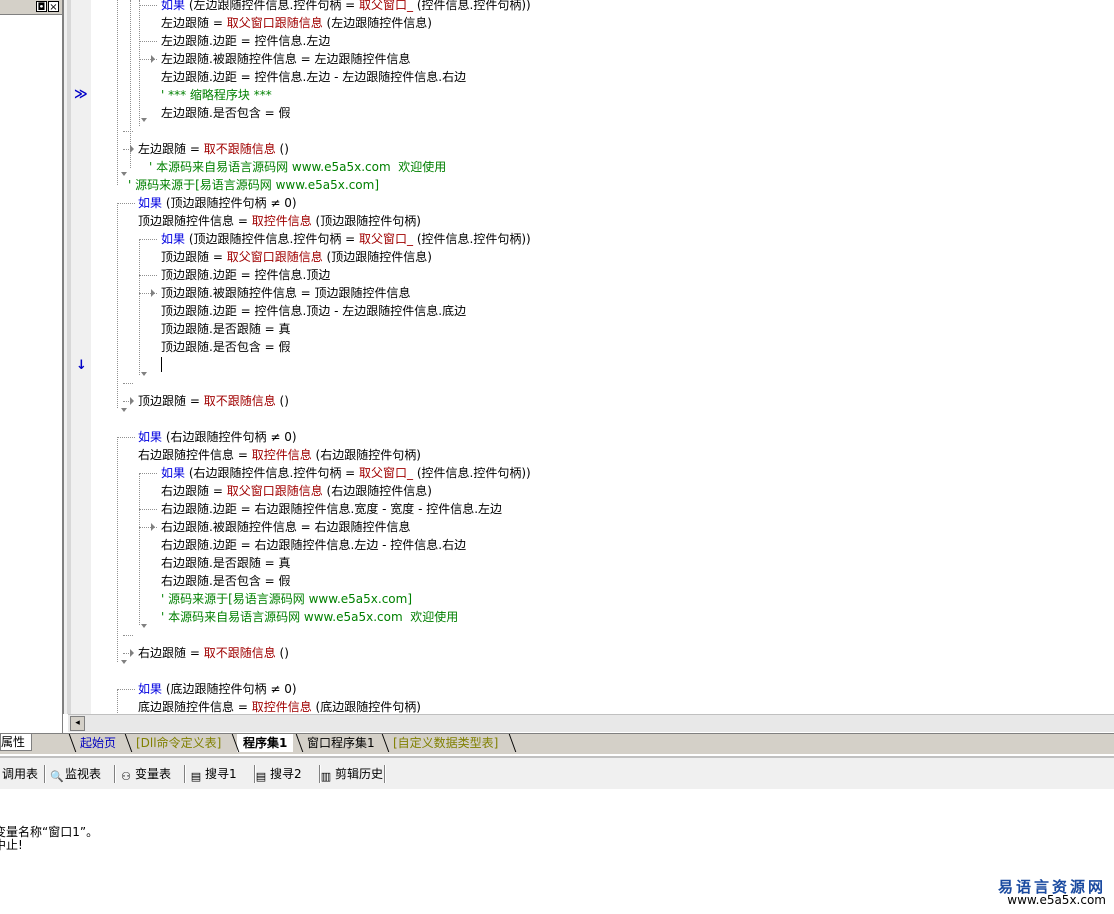 This screenshot has height=914, width=1114. What do you see at coordinates (178, 743) in the screenshot?
I see `document-tab: [Dll命令定义表]` at bounding box center [178, 743].